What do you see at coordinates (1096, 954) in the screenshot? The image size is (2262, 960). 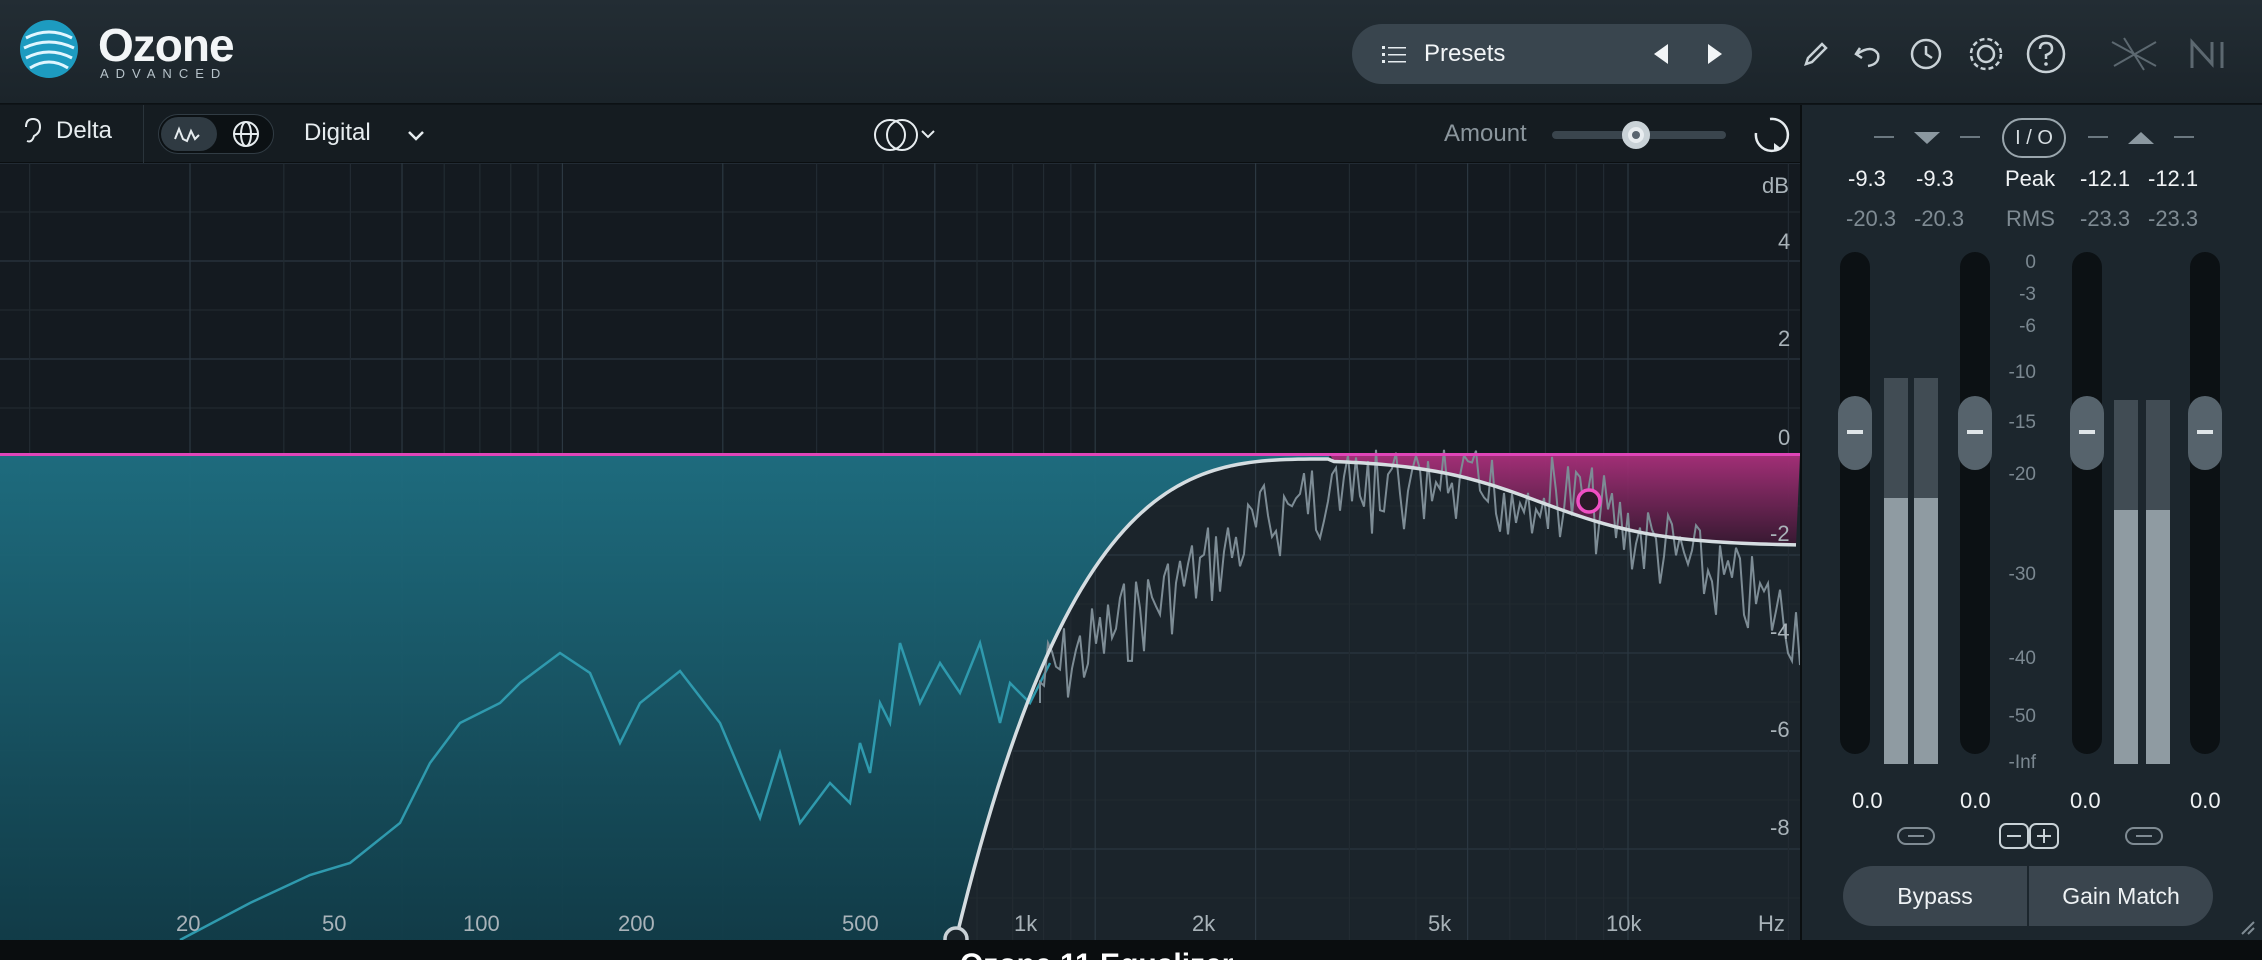 I see `footer-title: Ozone 11 Equalizer` at bounding box center [1096, 954].